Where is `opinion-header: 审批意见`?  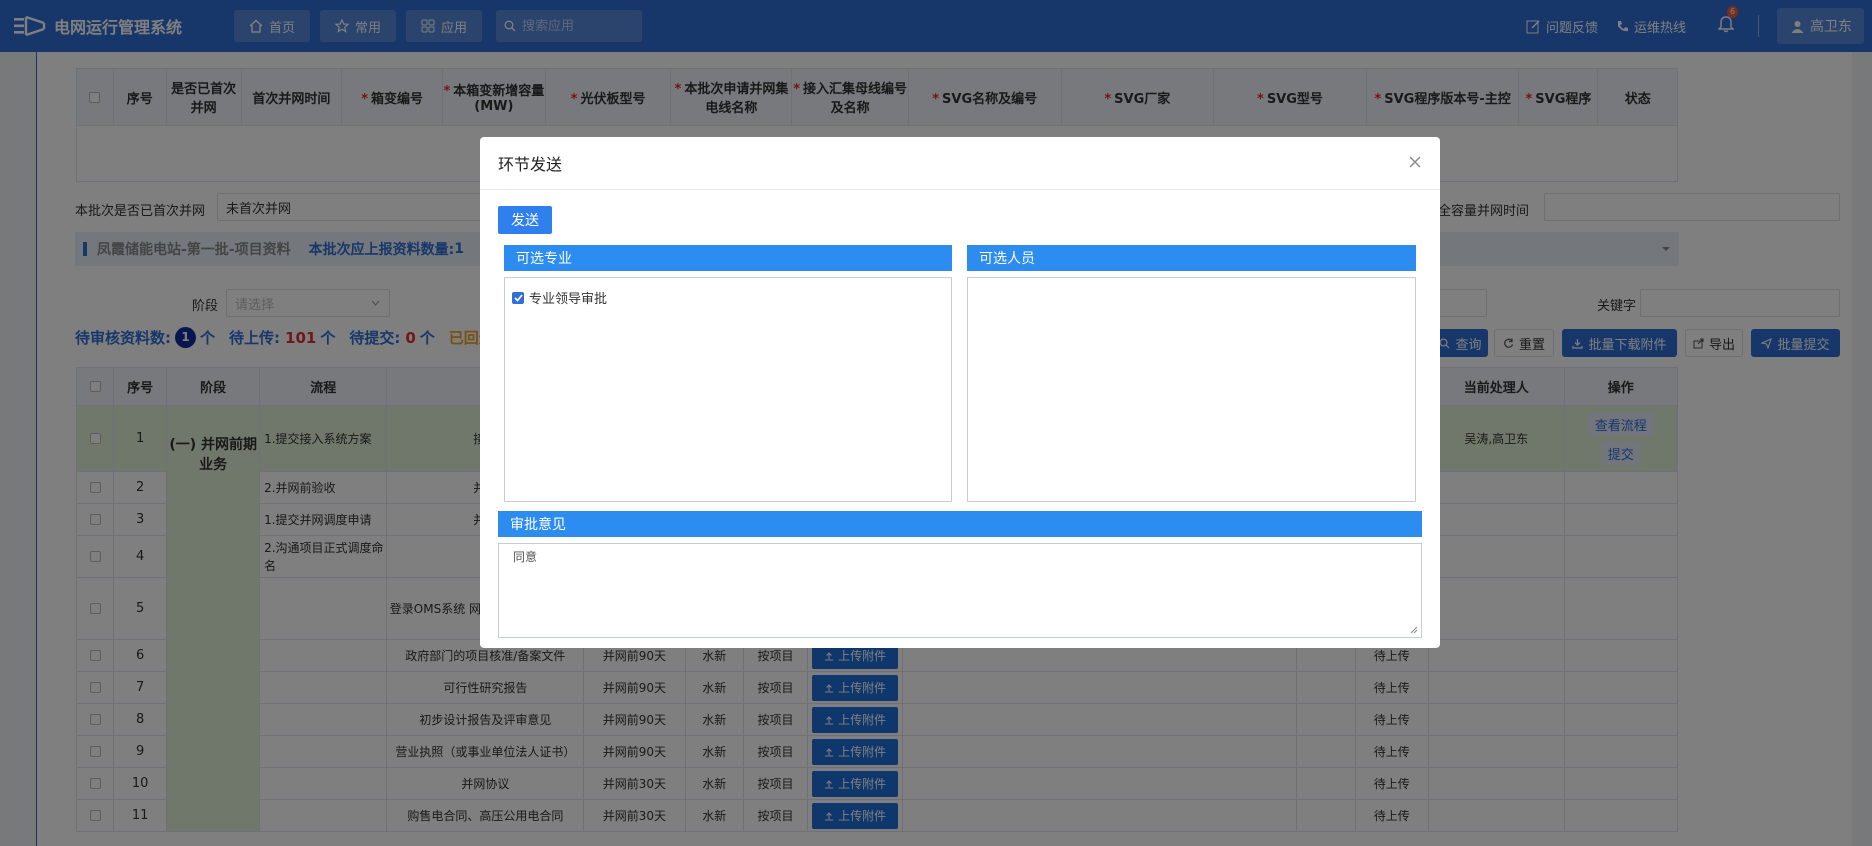
opinion-header: 审批意见 is located at coordinates (960, 524).